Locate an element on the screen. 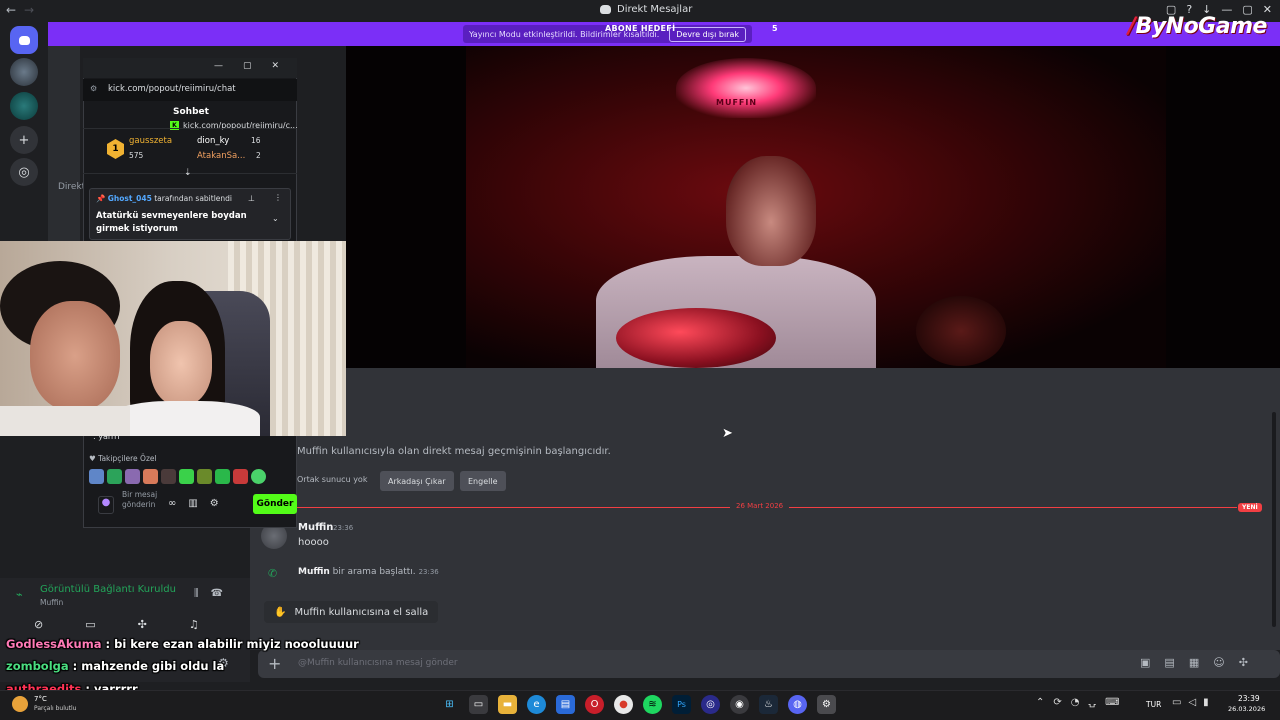 This screenshot has width=1280, height=720. clock-time: 23:39 is located at coordinates (1249, 698).